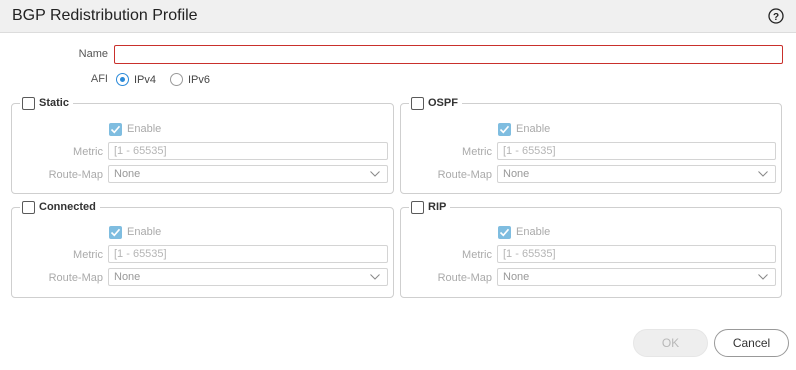  Describe the element at coordinates (417, 207) in the screenshot. I see `rip-checkbox` at that location.